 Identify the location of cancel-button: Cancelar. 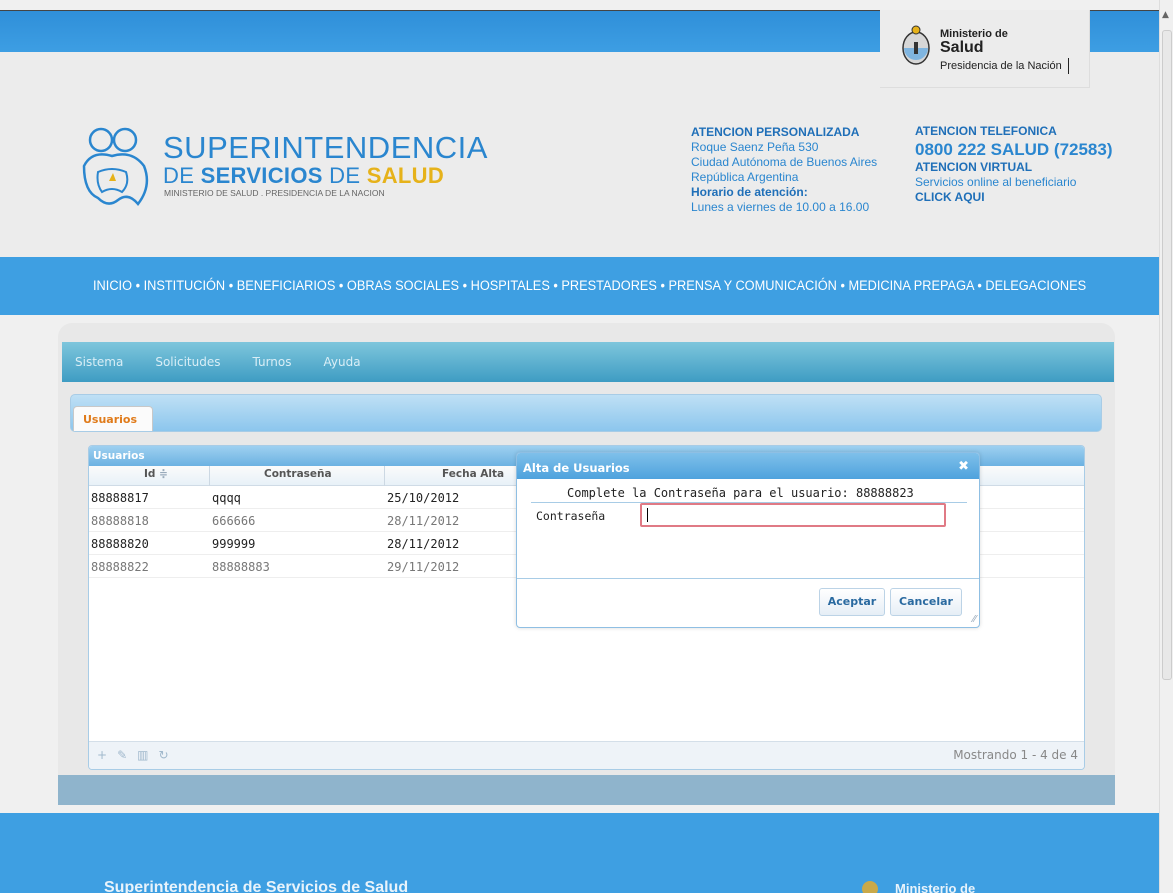
(926, 602).